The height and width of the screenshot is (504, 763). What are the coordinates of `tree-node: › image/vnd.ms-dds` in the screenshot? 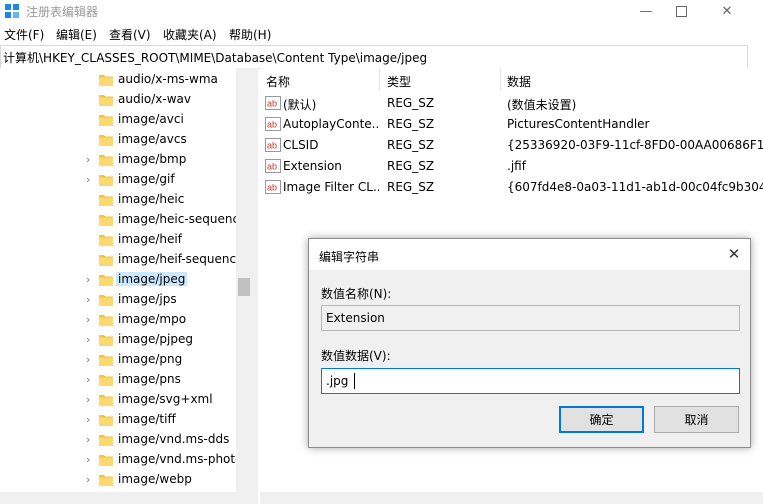 It's located at (118, 440).